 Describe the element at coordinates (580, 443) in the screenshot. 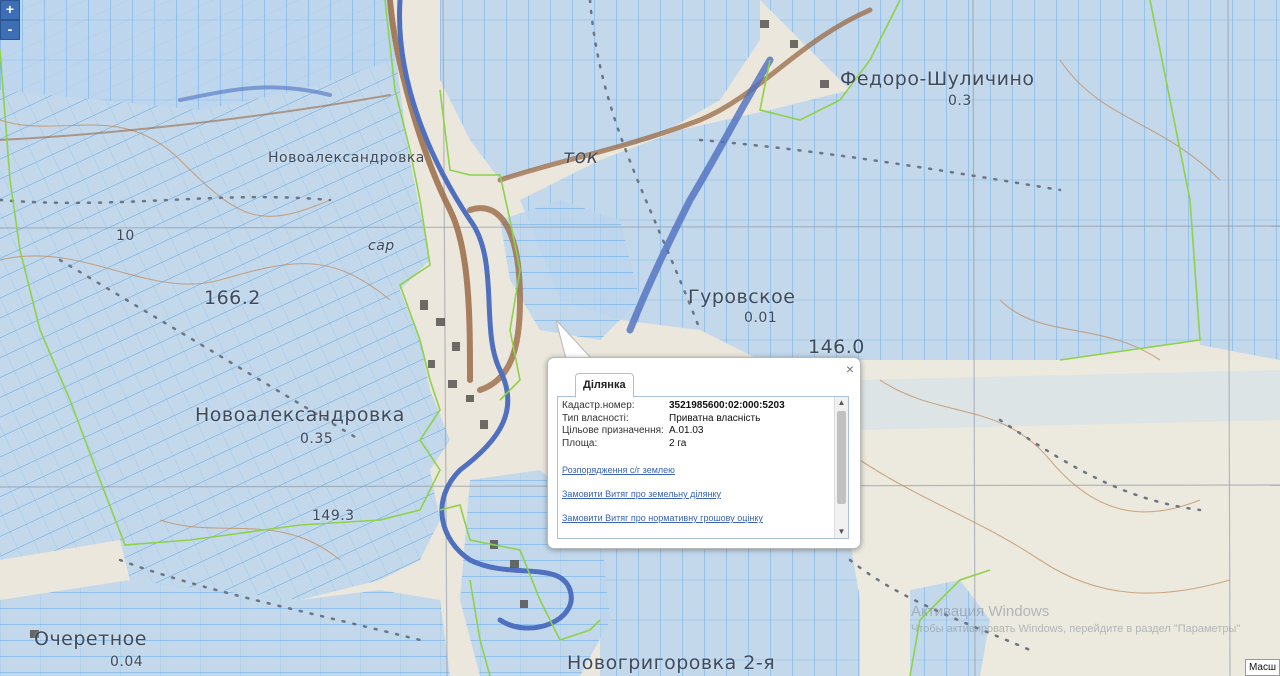

I see `field-label: Площа:` at that location.